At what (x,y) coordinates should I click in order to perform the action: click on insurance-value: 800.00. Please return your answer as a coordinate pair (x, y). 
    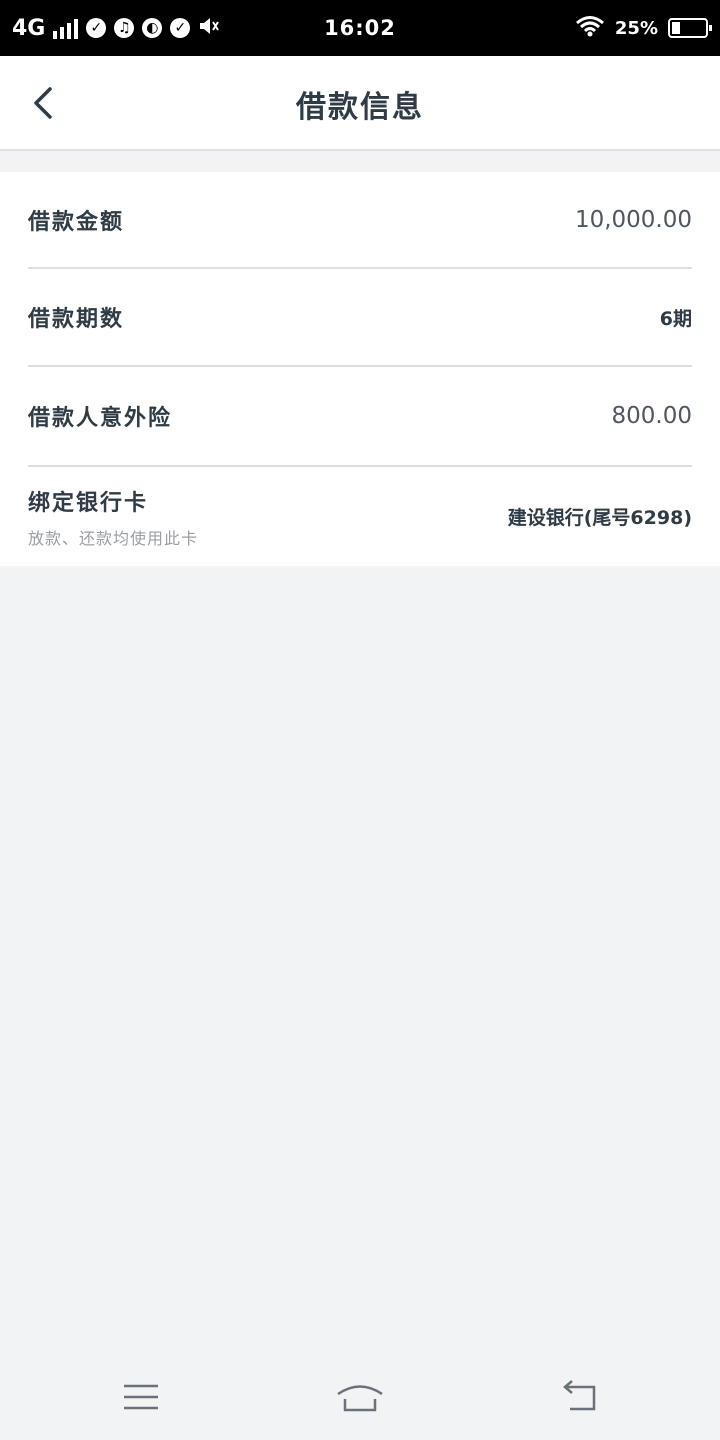
    Looking at the image, I should click on (651, 416).